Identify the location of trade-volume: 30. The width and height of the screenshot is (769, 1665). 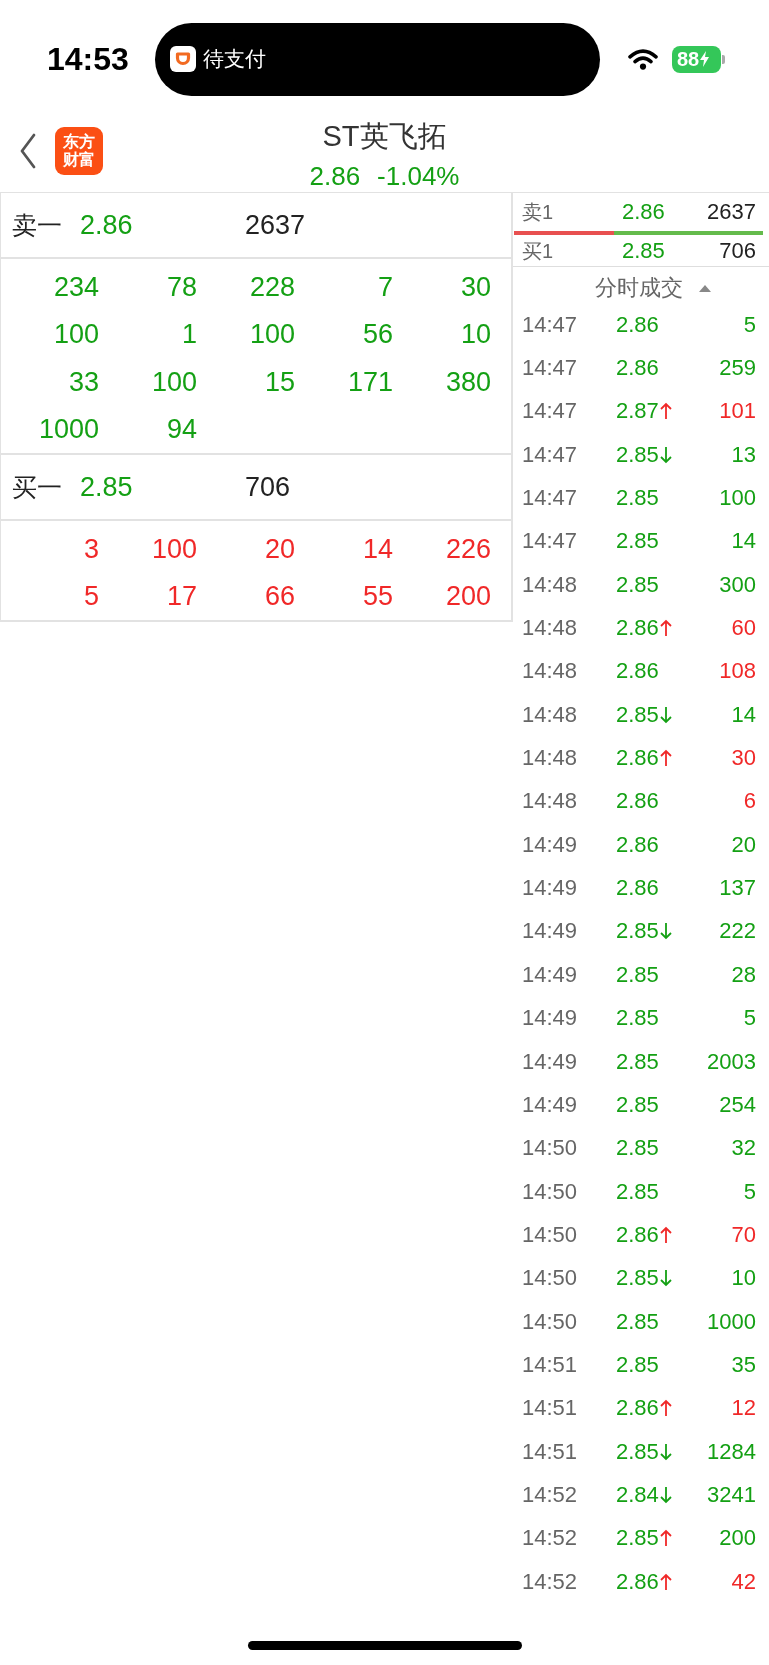
(743, 758).